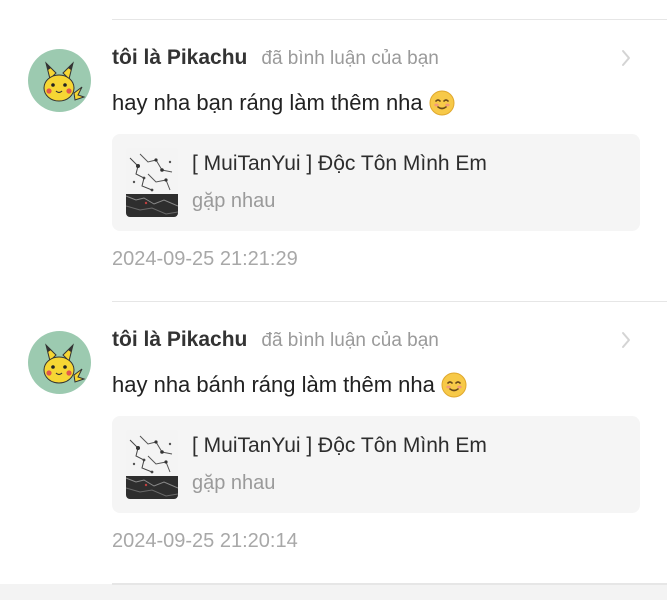 This screenshot has height=600, width=667. Describe the element at coordinates (205, 541) in the screenshot. I see `timestamp: 2024-09-25 21:20:14` at that location.